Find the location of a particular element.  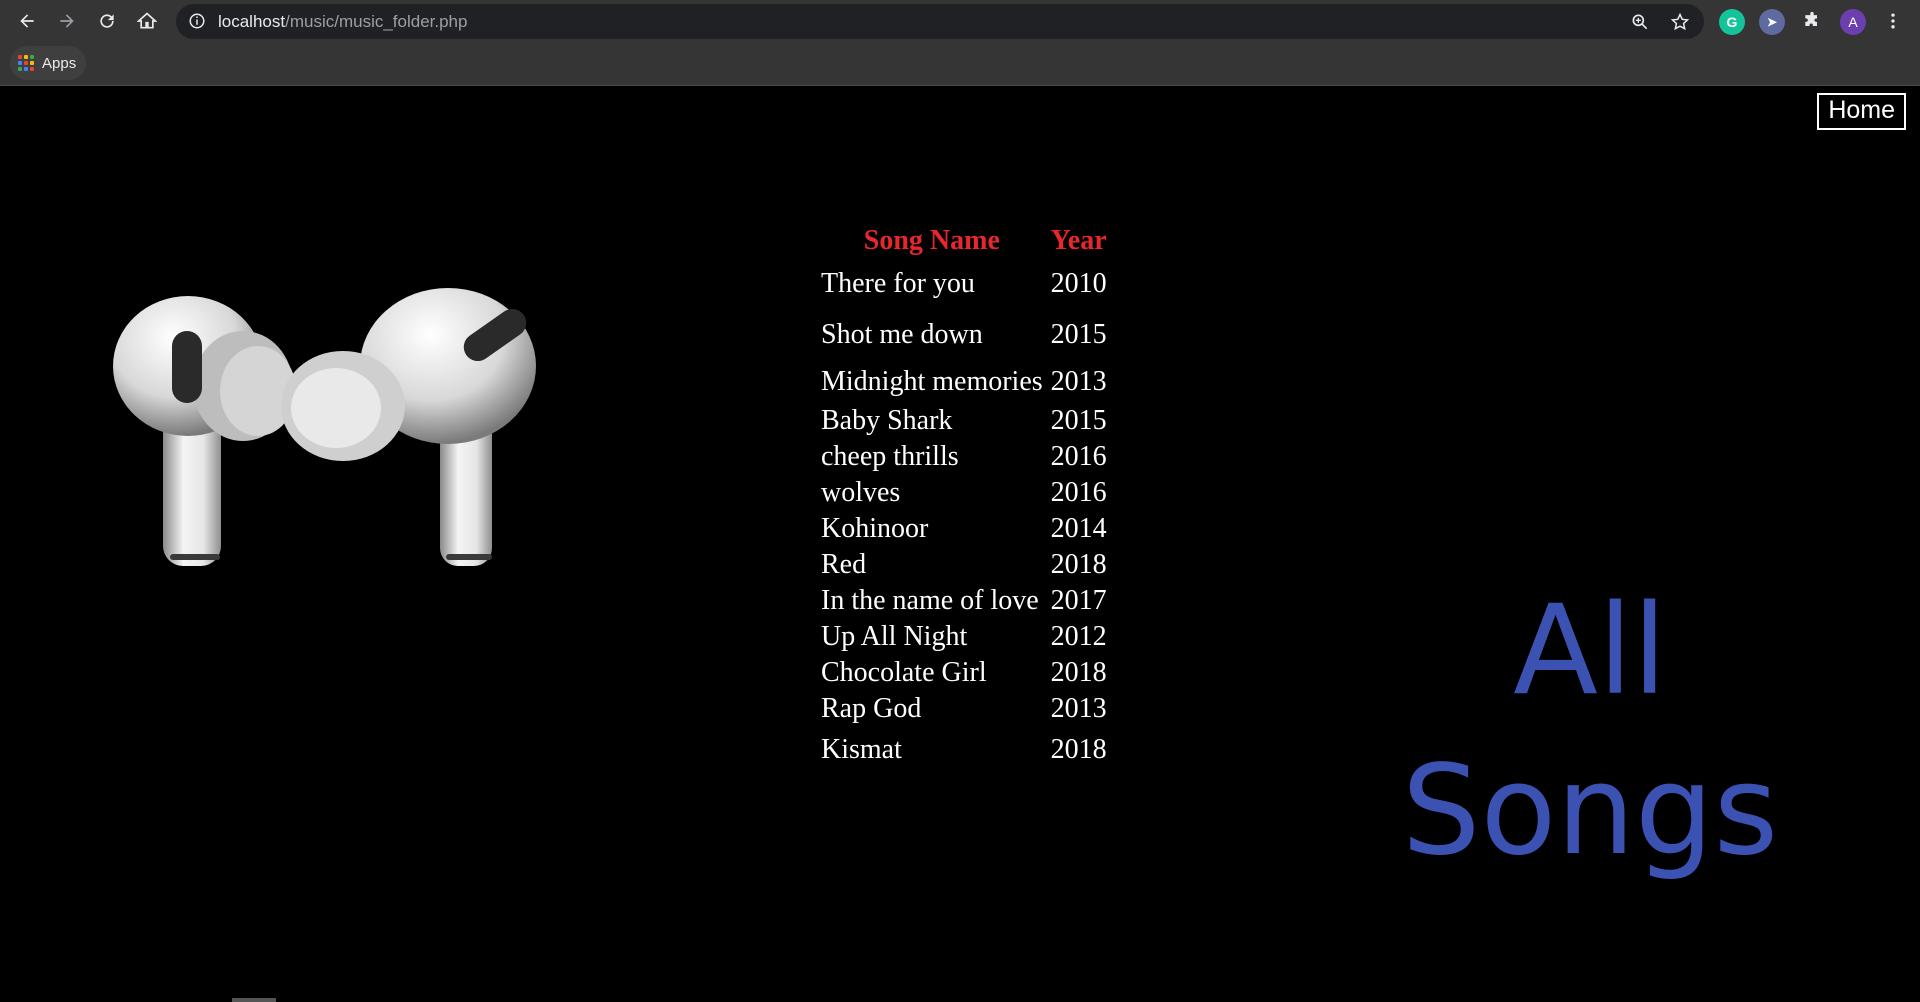

puzzle-icon is located at coordinates (1812, 21).